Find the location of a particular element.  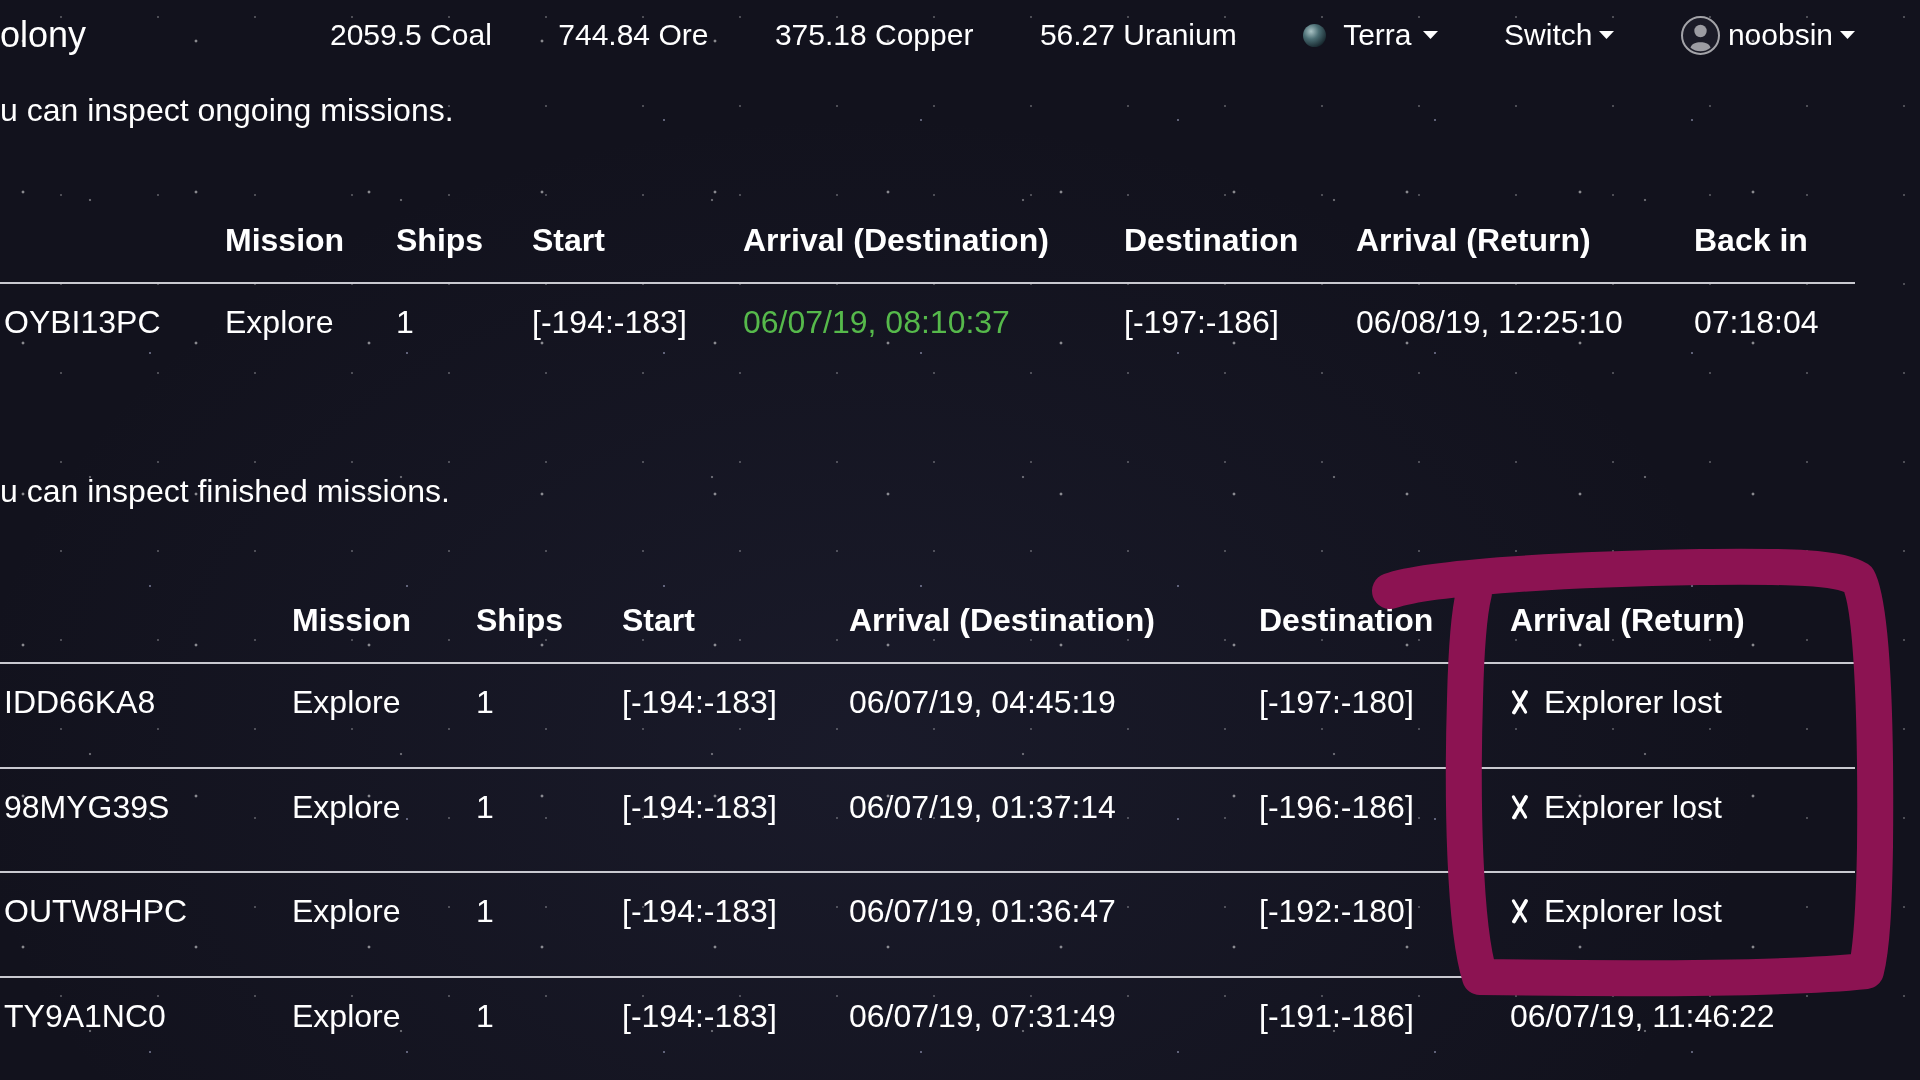

mission-id: OUTW8HPC is located at coordinates (96, 911).